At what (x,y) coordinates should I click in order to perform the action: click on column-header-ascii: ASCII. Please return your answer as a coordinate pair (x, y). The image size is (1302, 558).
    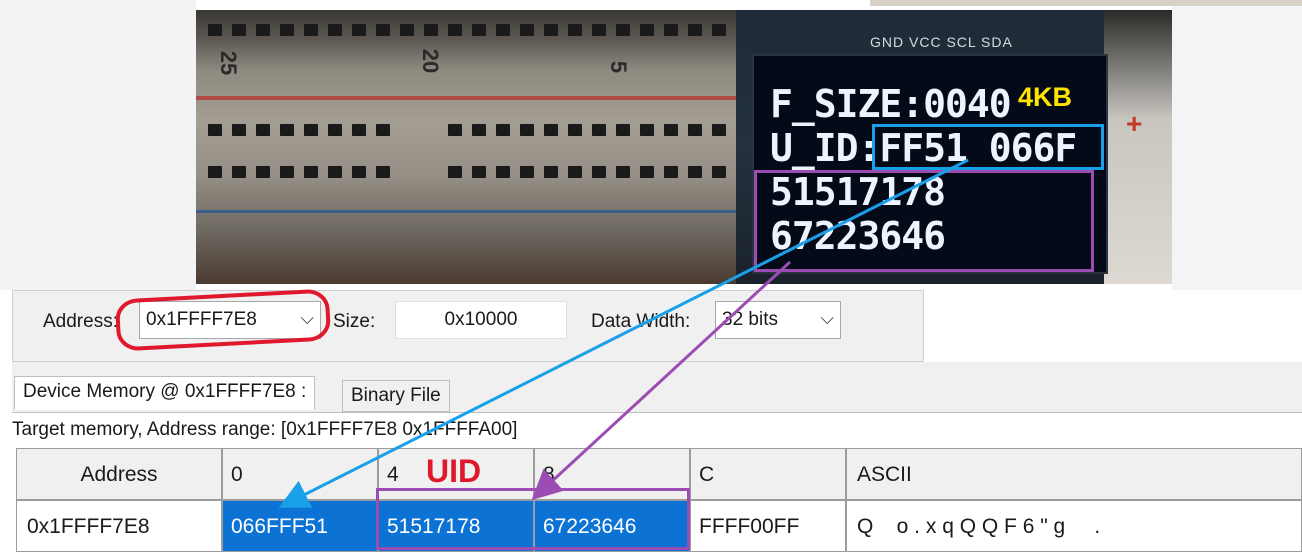
    Looking at the image, I should click on (1074, 474).